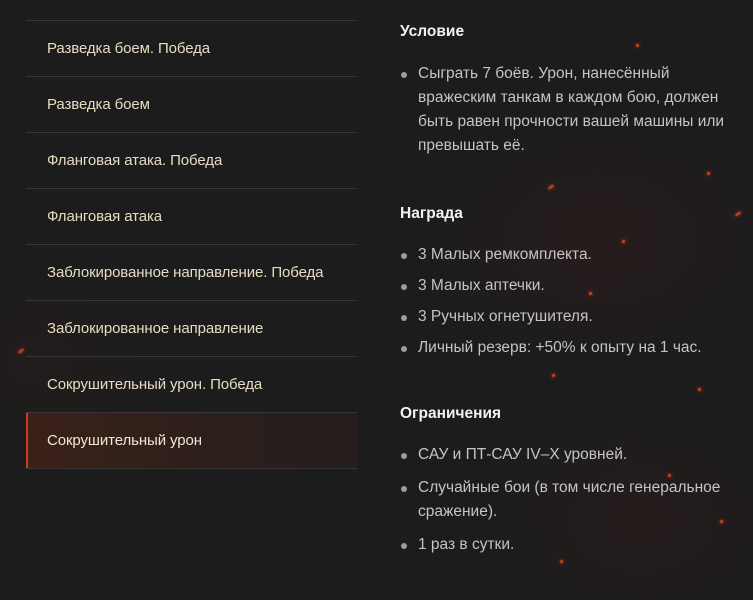 Image resolution: width=753 pixels, height=600 pixels. Describe the element at coordinates (570, 286) in the screenshot. I see `reward-item: 3 Малых аптечки.` at that location.